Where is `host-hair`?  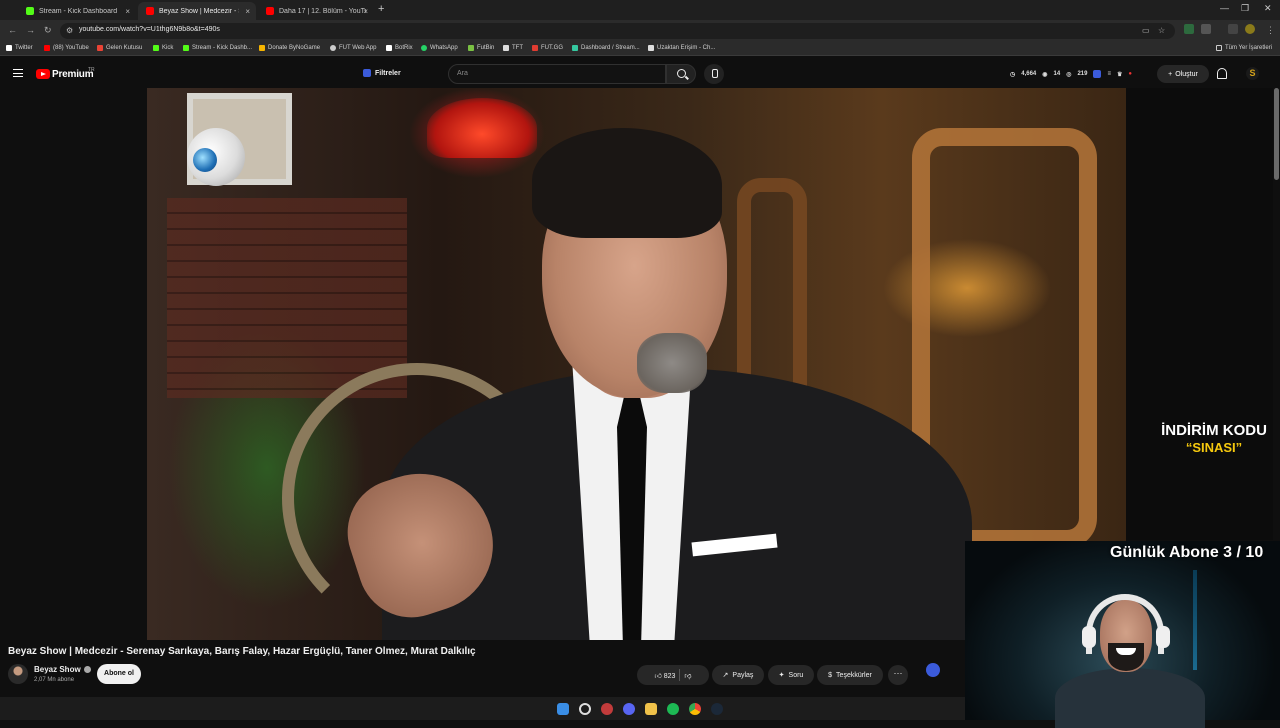 host-hair is located at coordinates (627, 183).